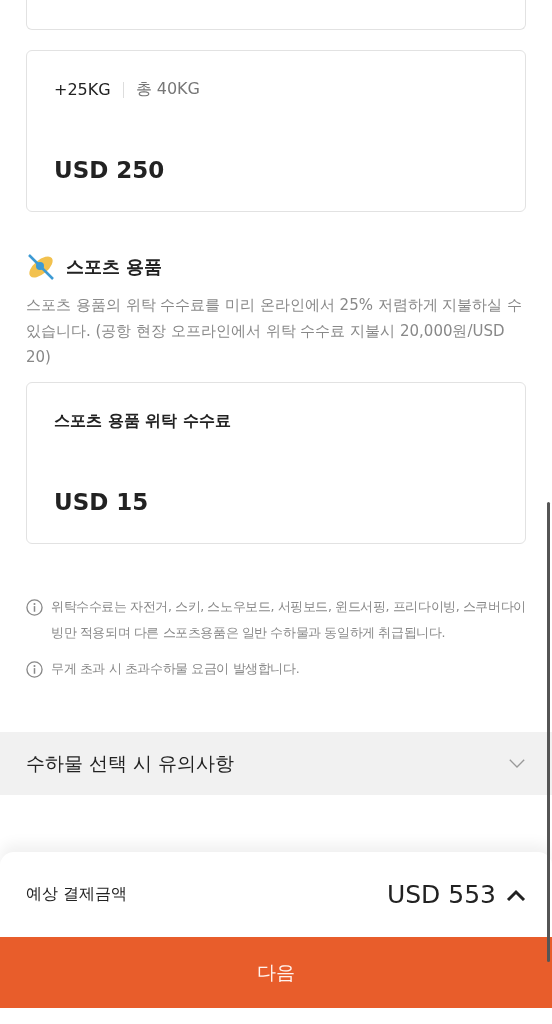 This screenshot has width=552, height=1024. I want to click on sports-fee-card: 스포츠 용품 위탁 수수료 USD 15, so click(276, 463).